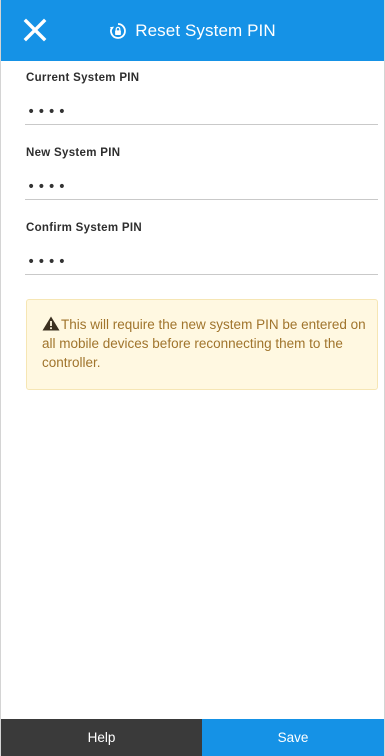 The image size is (385, 756). I want to click on warning-icon, so click(51, 323).